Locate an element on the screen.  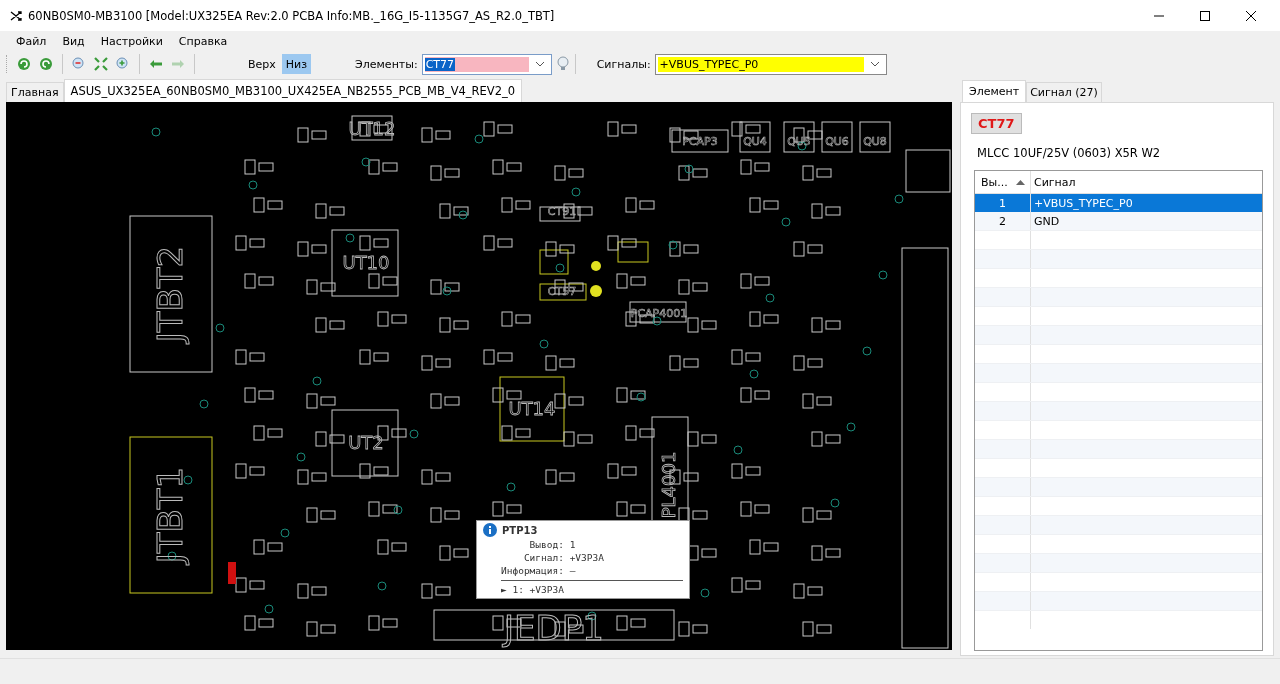
signal-combo-box: +VBUS_TYPEC_P0 is located at coordinates (770, 64).